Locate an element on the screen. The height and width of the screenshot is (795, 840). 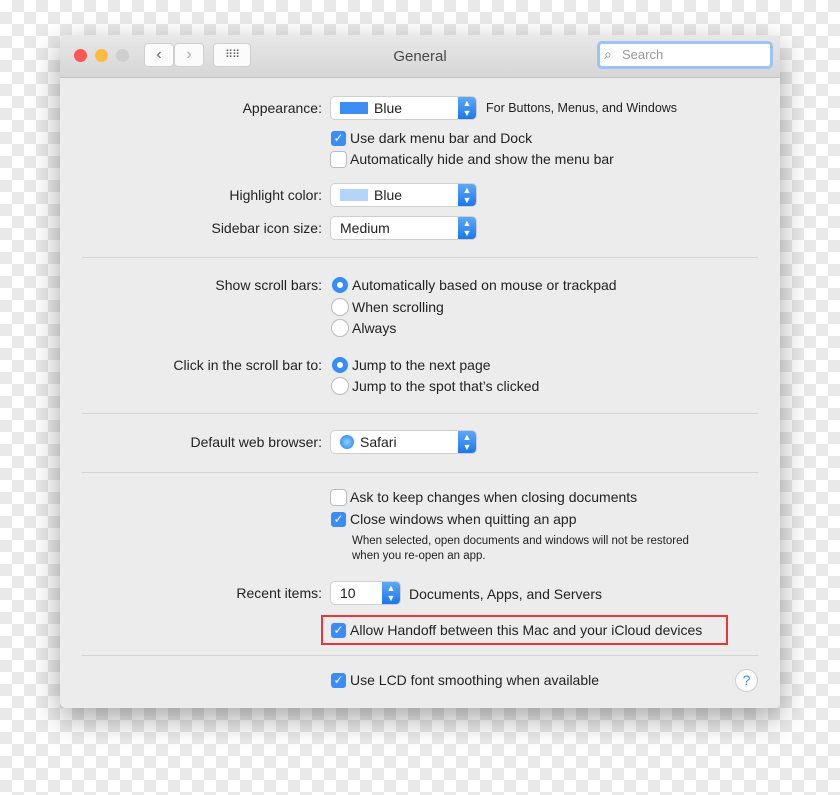
radio-next-page is located at coordinates (340, 365).